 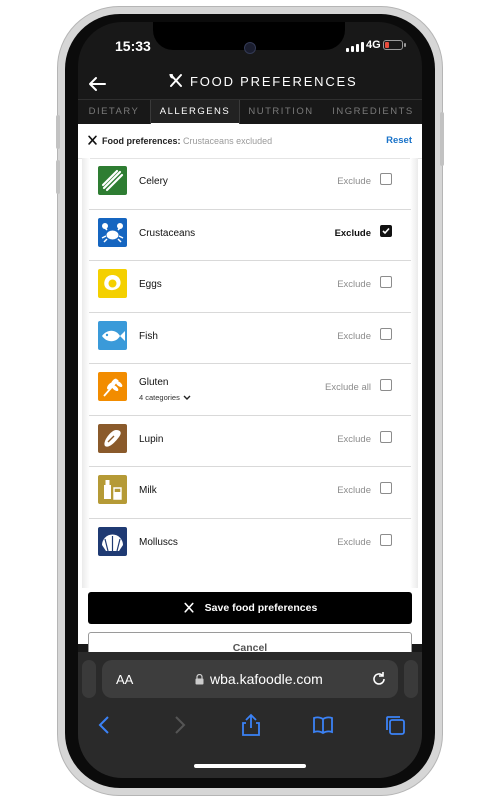 What do you see at coordinates (97, 84) in the screenshot?
I see `back-arrow-icon` at bounding box center [97, 84].